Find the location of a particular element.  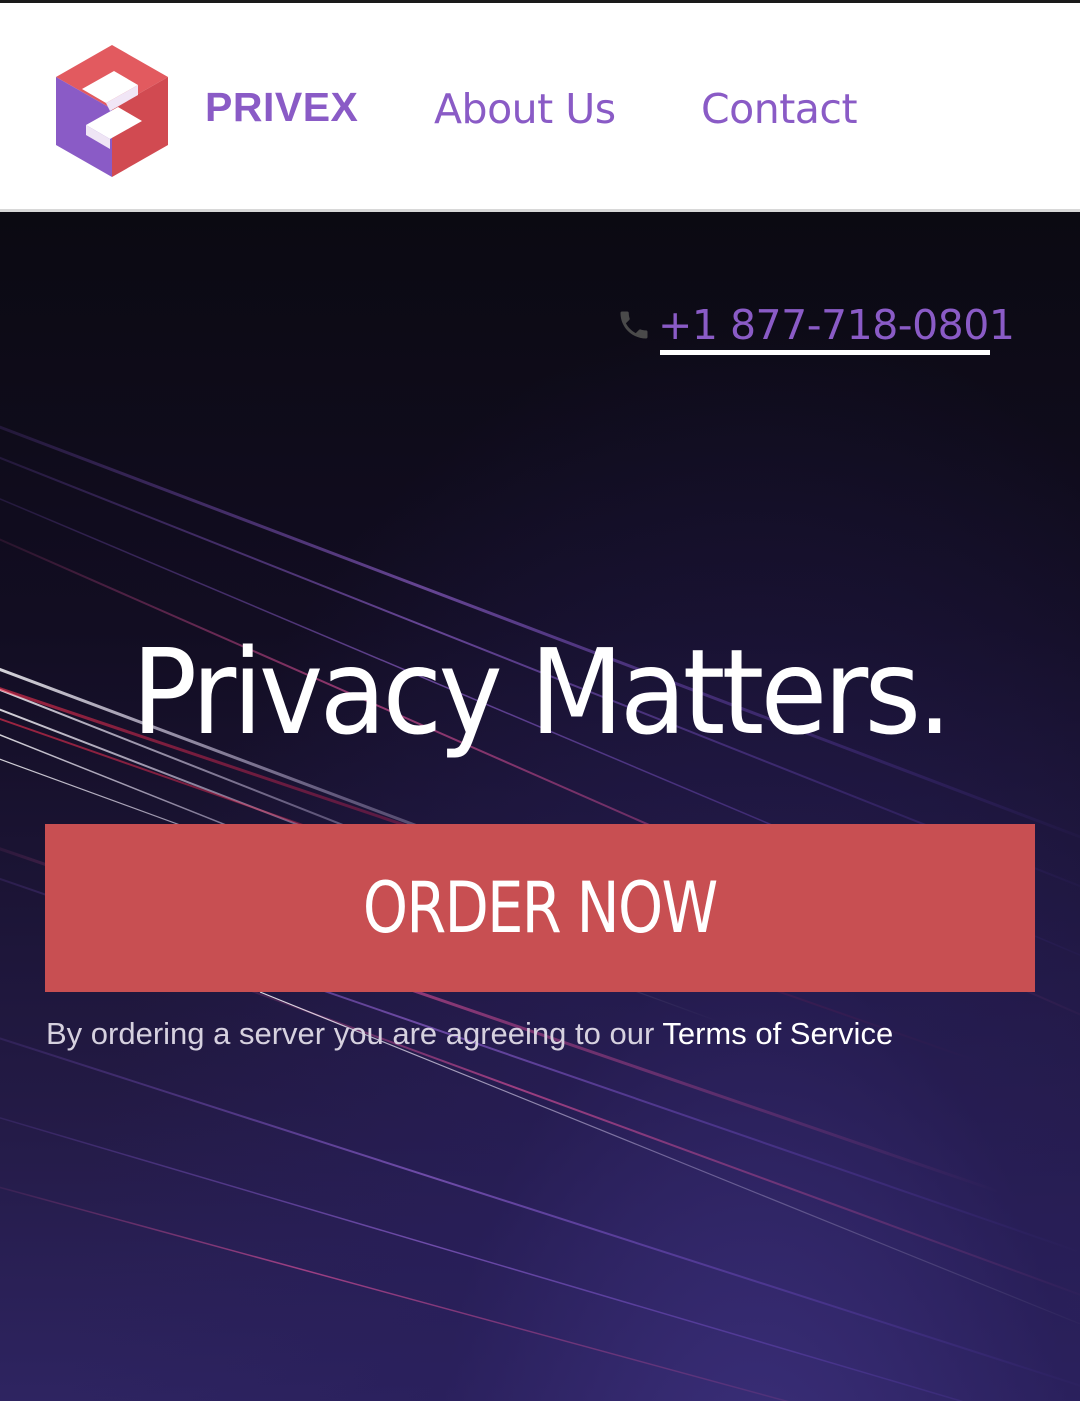

terms-of-service-link: Terms of Service is located at coordinates (777, 1033).